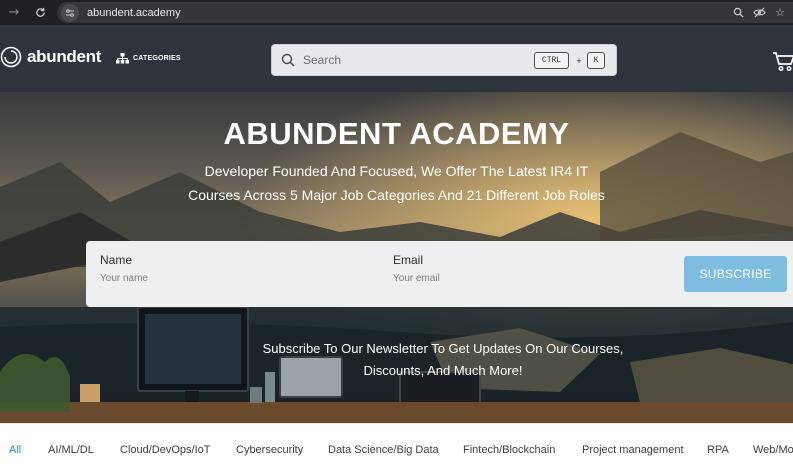 This screenshot has height=469, width=793. I want to click on newsletter-text-line-2: Discounts, And Much More!, so click(443, 370).